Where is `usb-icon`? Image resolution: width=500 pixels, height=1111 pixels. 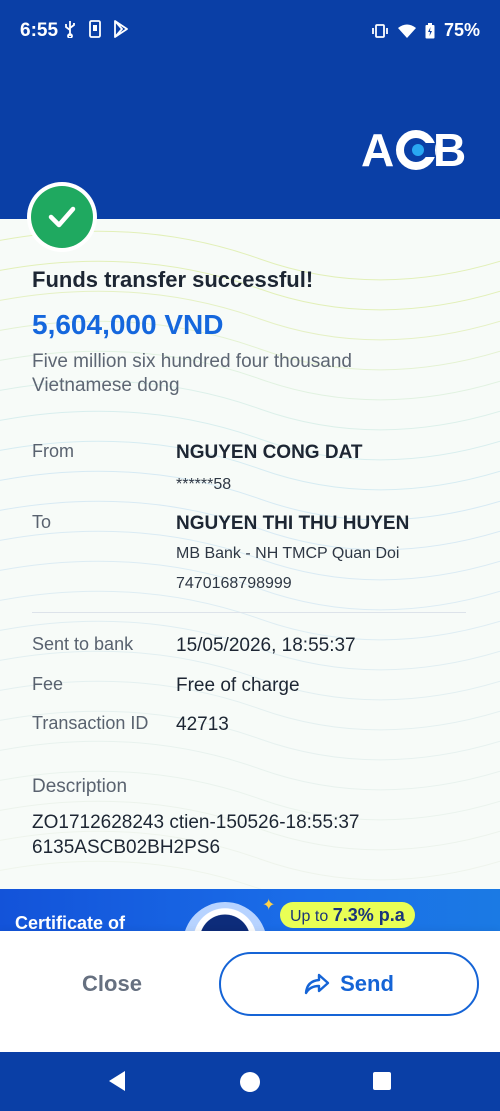 usb-icon is located at coordinates (70, 29).